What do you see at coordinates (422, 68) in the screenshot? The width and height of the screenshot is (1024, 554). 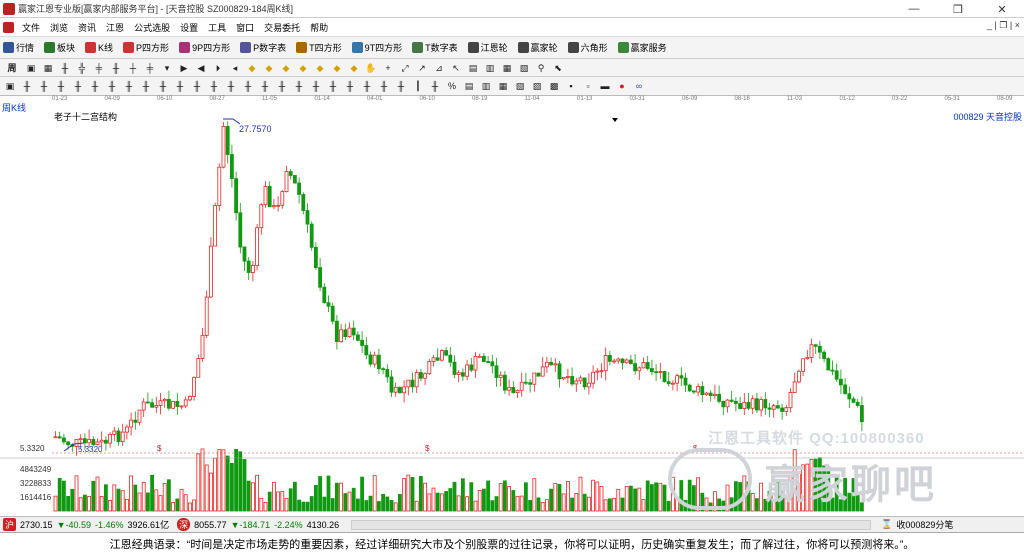 I see `drawing-tool-icon: ↗` at bounding box center [422, 68].